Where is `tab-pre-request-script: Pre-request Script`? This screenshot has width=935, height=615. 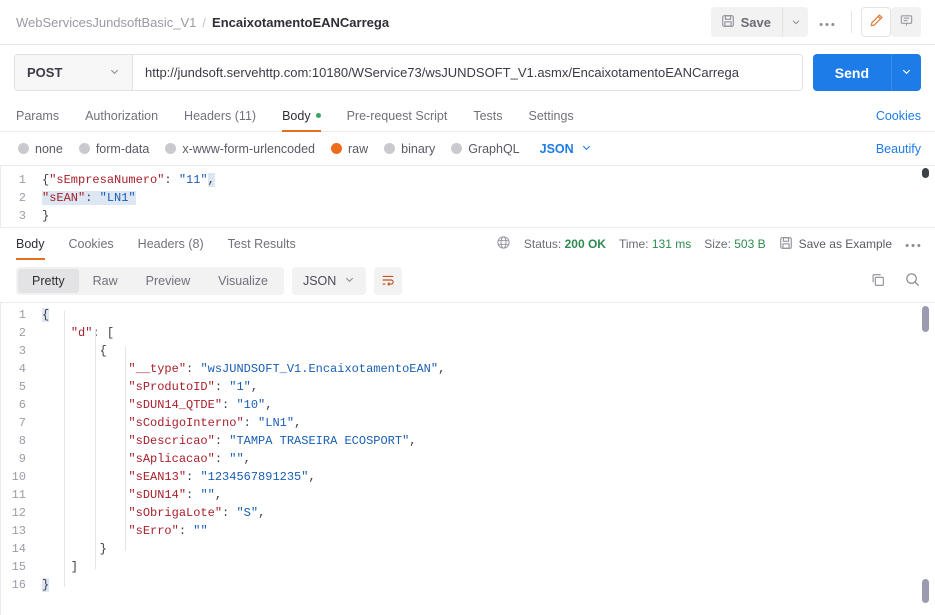
tab-pre-request-script: Pre-request Script is located at coordinates (397, 115).